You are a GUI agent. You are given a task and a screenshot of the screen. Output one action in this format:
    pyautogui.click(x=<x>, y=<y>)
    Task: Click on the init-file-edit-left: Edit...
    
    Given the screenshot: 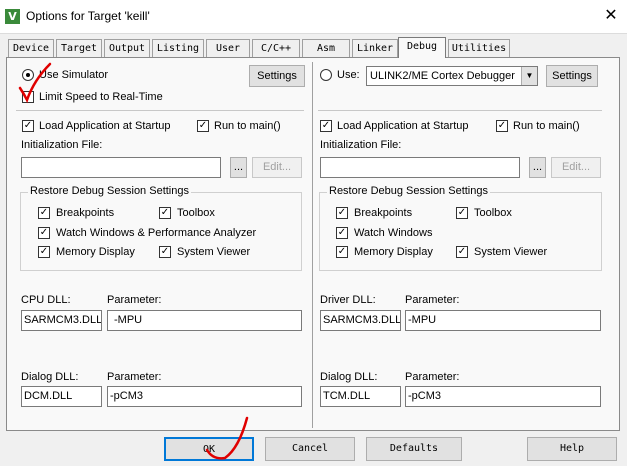 What is the action you would take?
    pyautogui.click(x=277, y=167)
    